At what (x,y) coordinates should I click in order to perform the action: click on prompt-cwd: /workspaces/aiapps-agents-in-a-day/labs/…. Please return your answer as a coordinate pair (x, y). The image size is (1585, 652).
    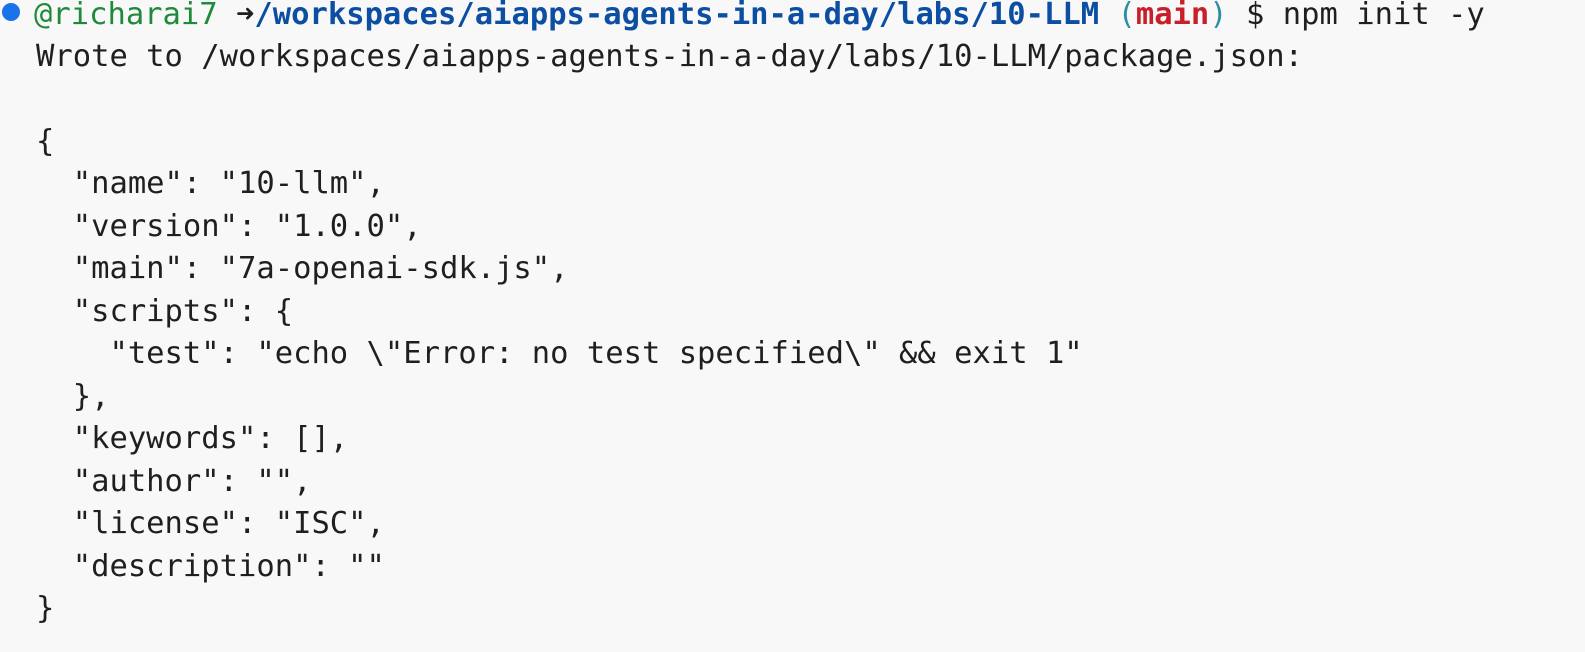
    Looking at the image, I should click on (677, 16).